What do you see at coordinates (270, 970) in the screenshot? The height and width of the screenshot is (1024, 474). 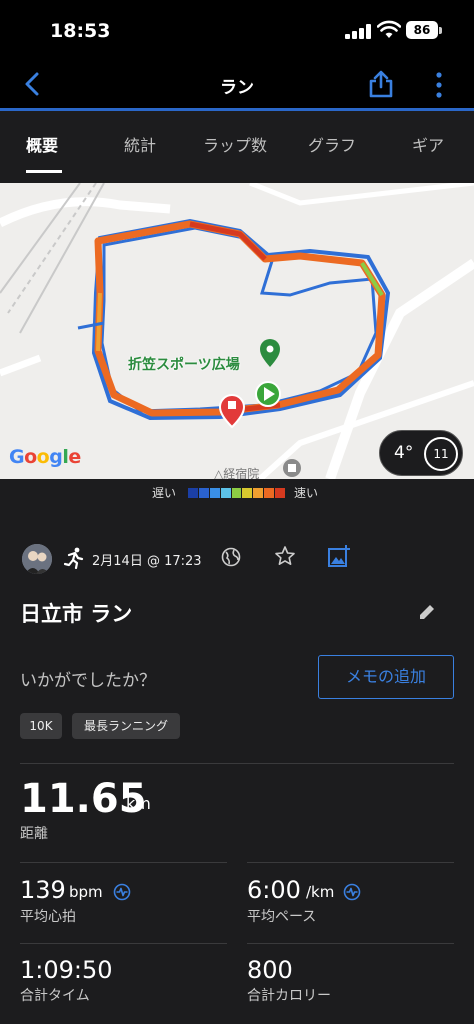 I see `total-calories-value: 800` at bounding box center [270, 970].